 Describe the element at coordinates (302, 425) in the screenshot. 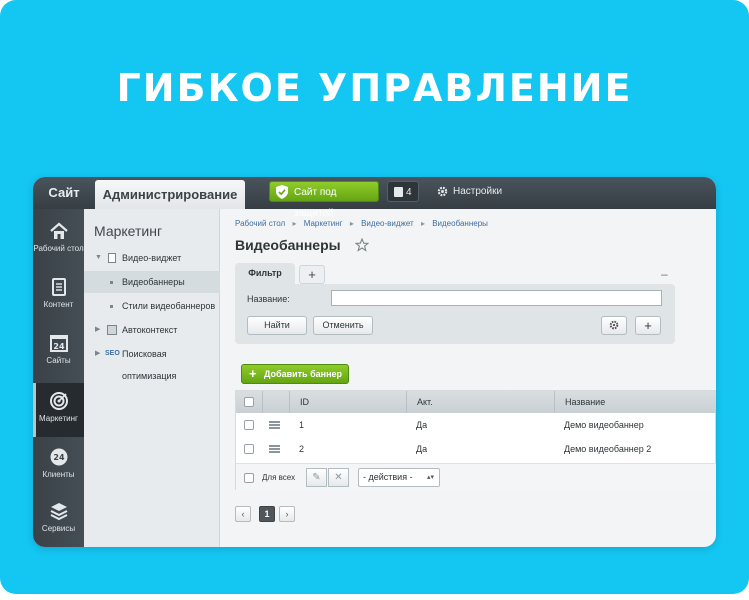

I see `cell-id: 1` at that location.